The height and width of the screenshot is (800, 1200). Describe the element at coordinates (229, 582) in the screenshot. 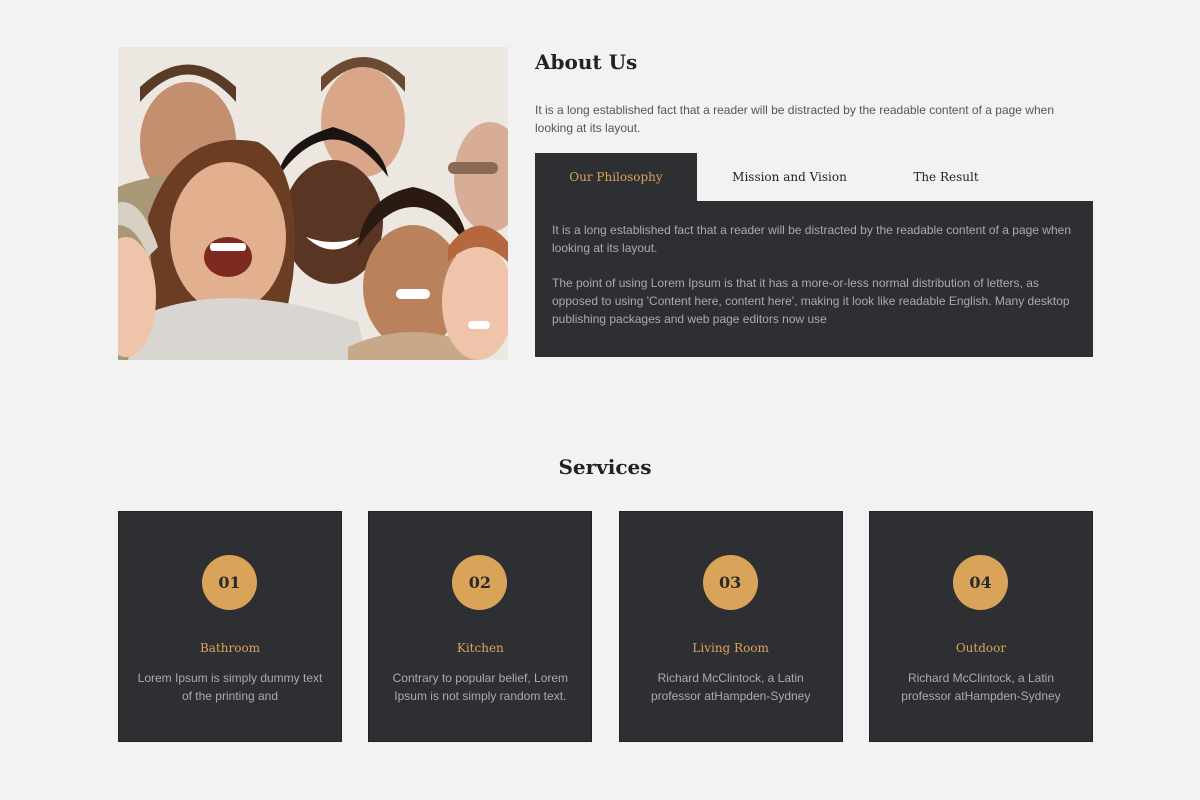

I see `service-number-badge: 01` at that location.